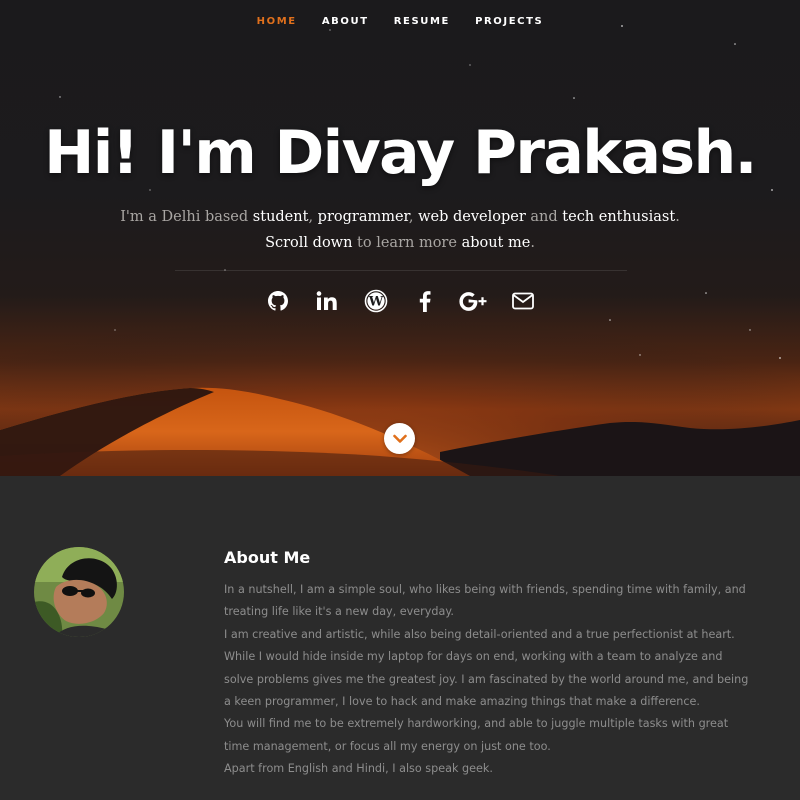 This screenshot has width=800, height=800. I want to click on nav-home-link: HOME, so click(277, 21).